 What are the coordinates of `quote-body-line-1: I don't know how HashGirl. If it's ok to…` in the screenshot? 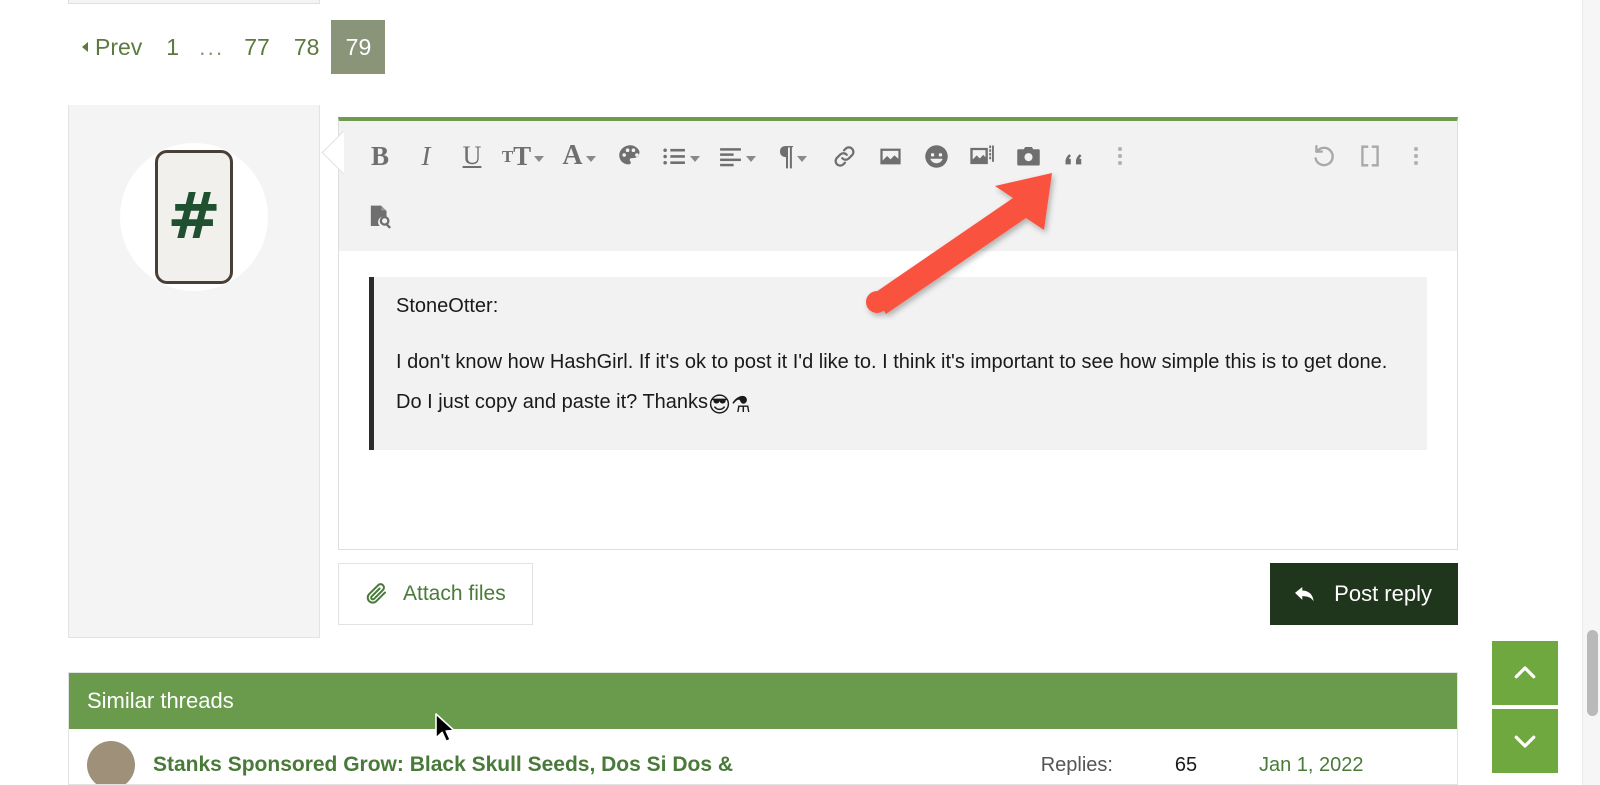 It's located at (864, 362).